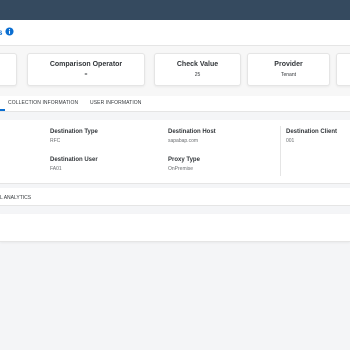 The width and height of the screenshot is (350, 350). I want to click on card-provider: Provider Tenant, so click(288, 69).